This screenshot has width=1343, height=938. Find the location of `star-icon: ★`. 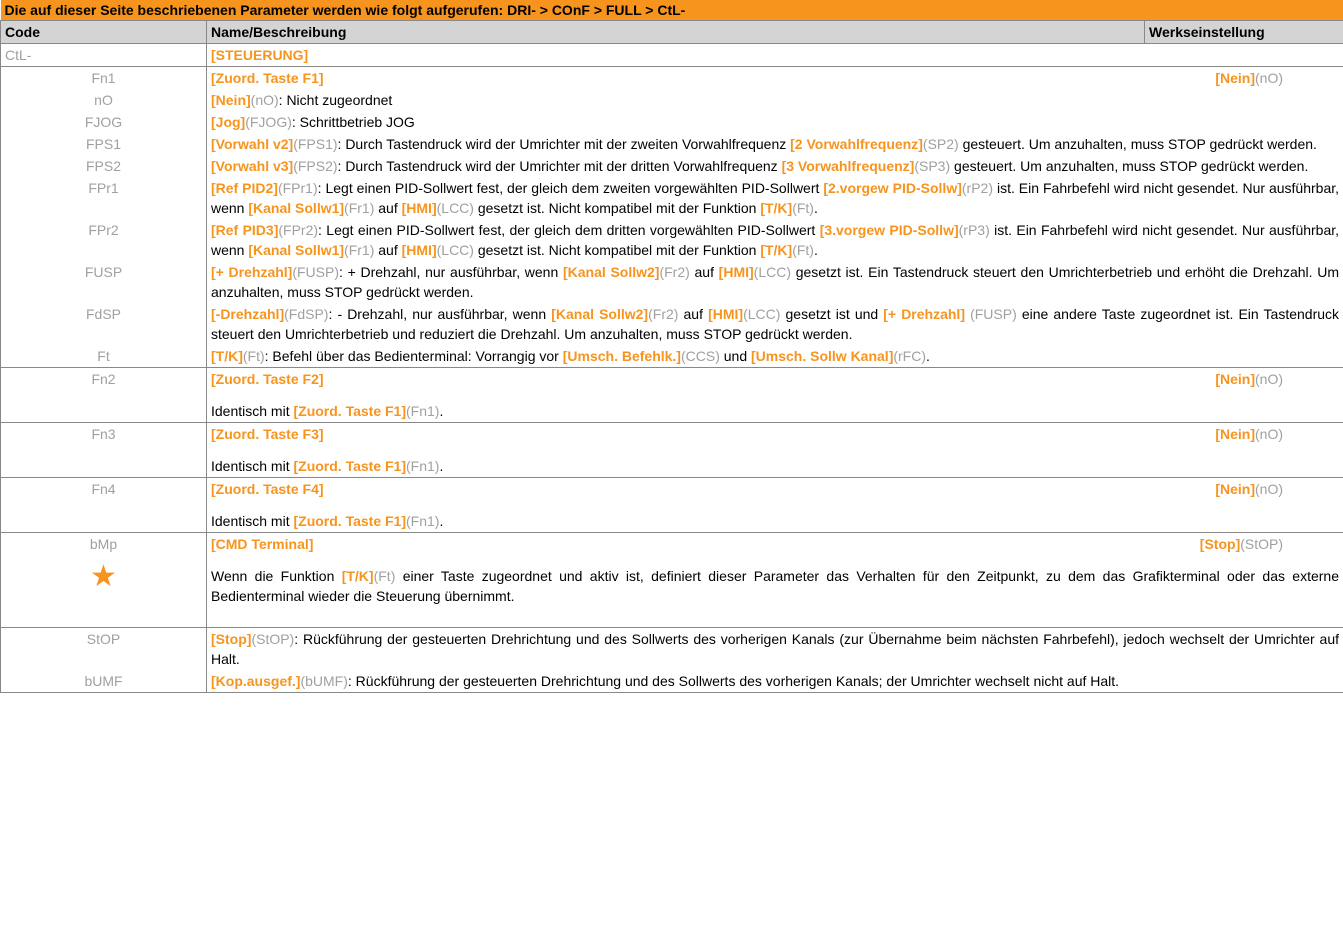

star-icon: ★ is located at coordinates (103, 576).